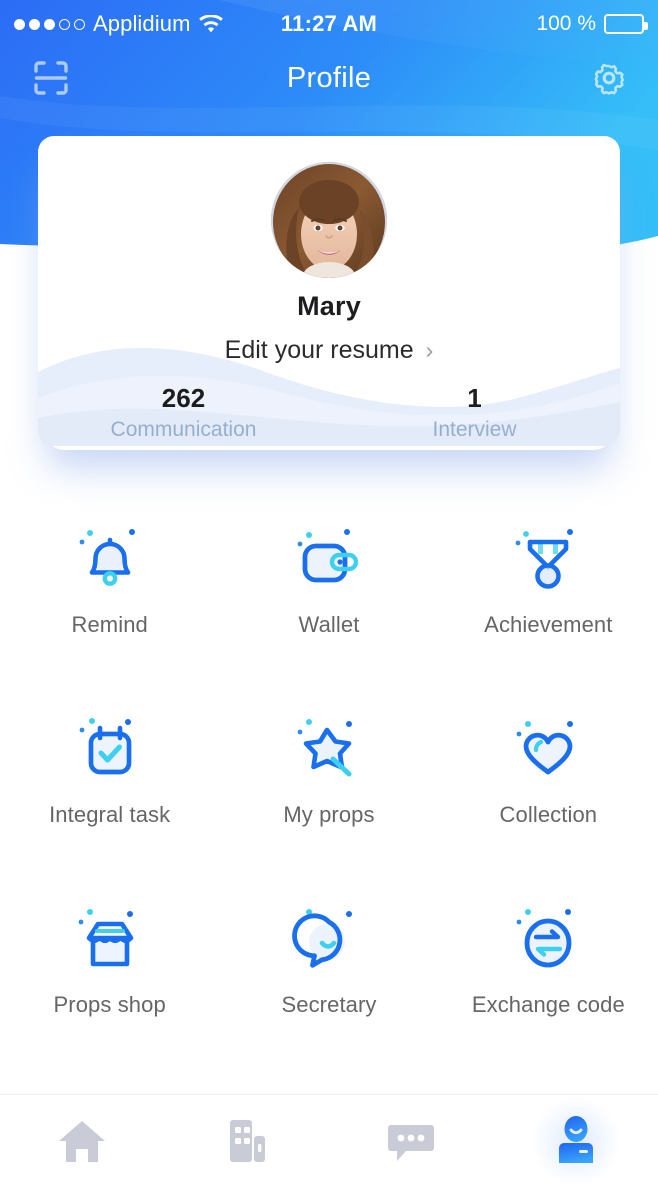 The height and width of the screenshot is (1186, 658). What do you see at coordinates (183, 429) in the screenshot?
I see `stat-label: Communication` at bounding box center [183, 429].